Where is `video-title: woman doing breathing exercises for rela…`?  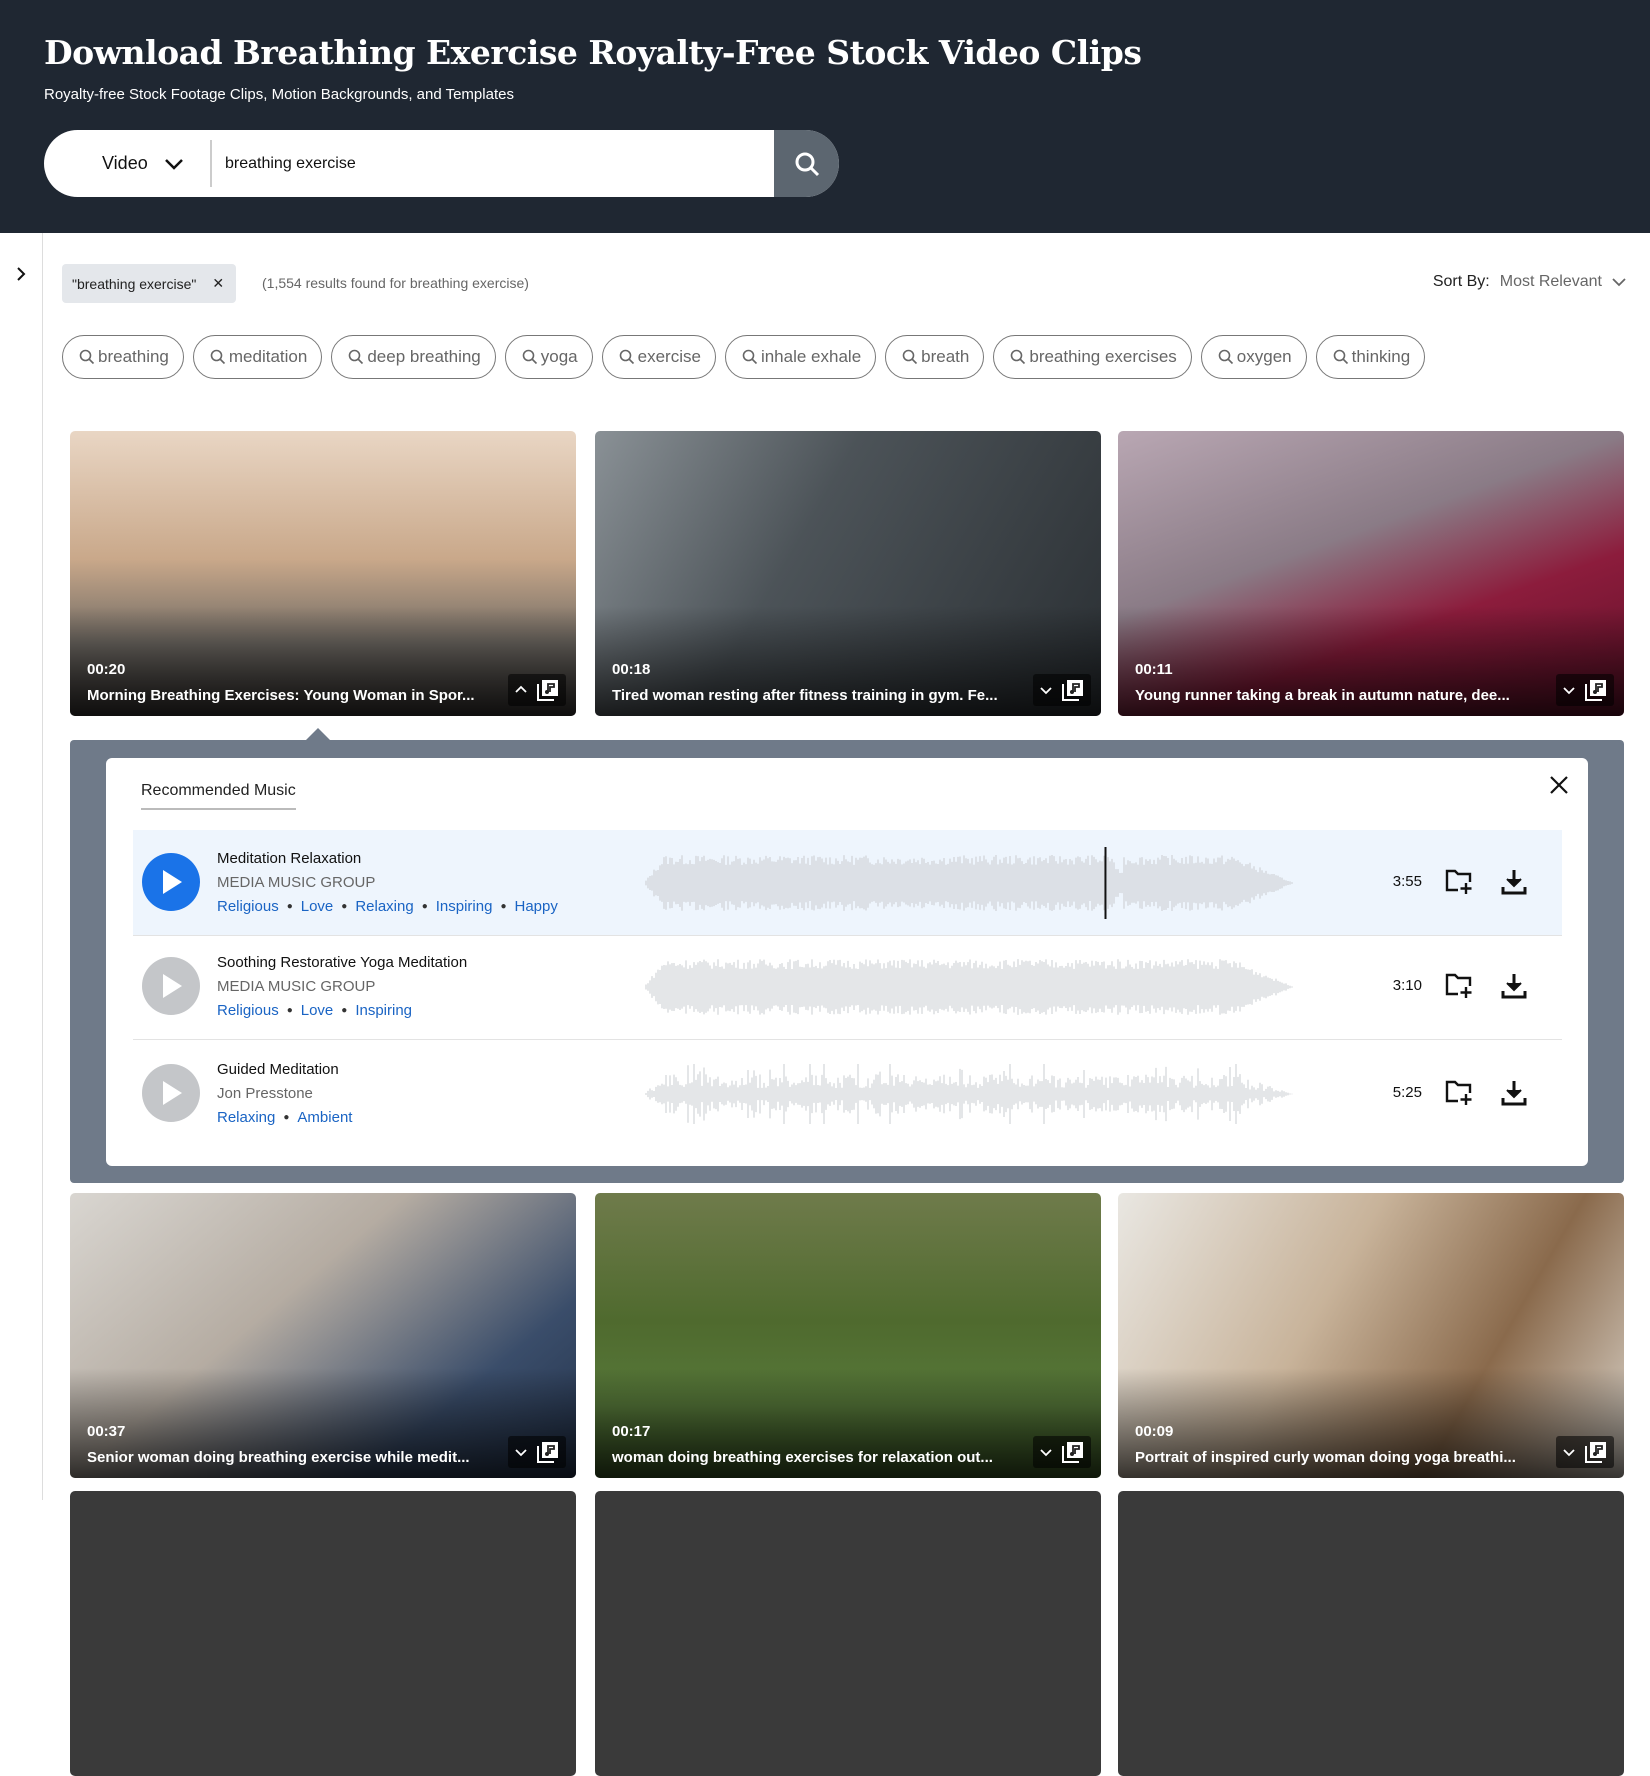 video-title: woman doing breathing exercises for rela… is located at coordinates (812, 1457).